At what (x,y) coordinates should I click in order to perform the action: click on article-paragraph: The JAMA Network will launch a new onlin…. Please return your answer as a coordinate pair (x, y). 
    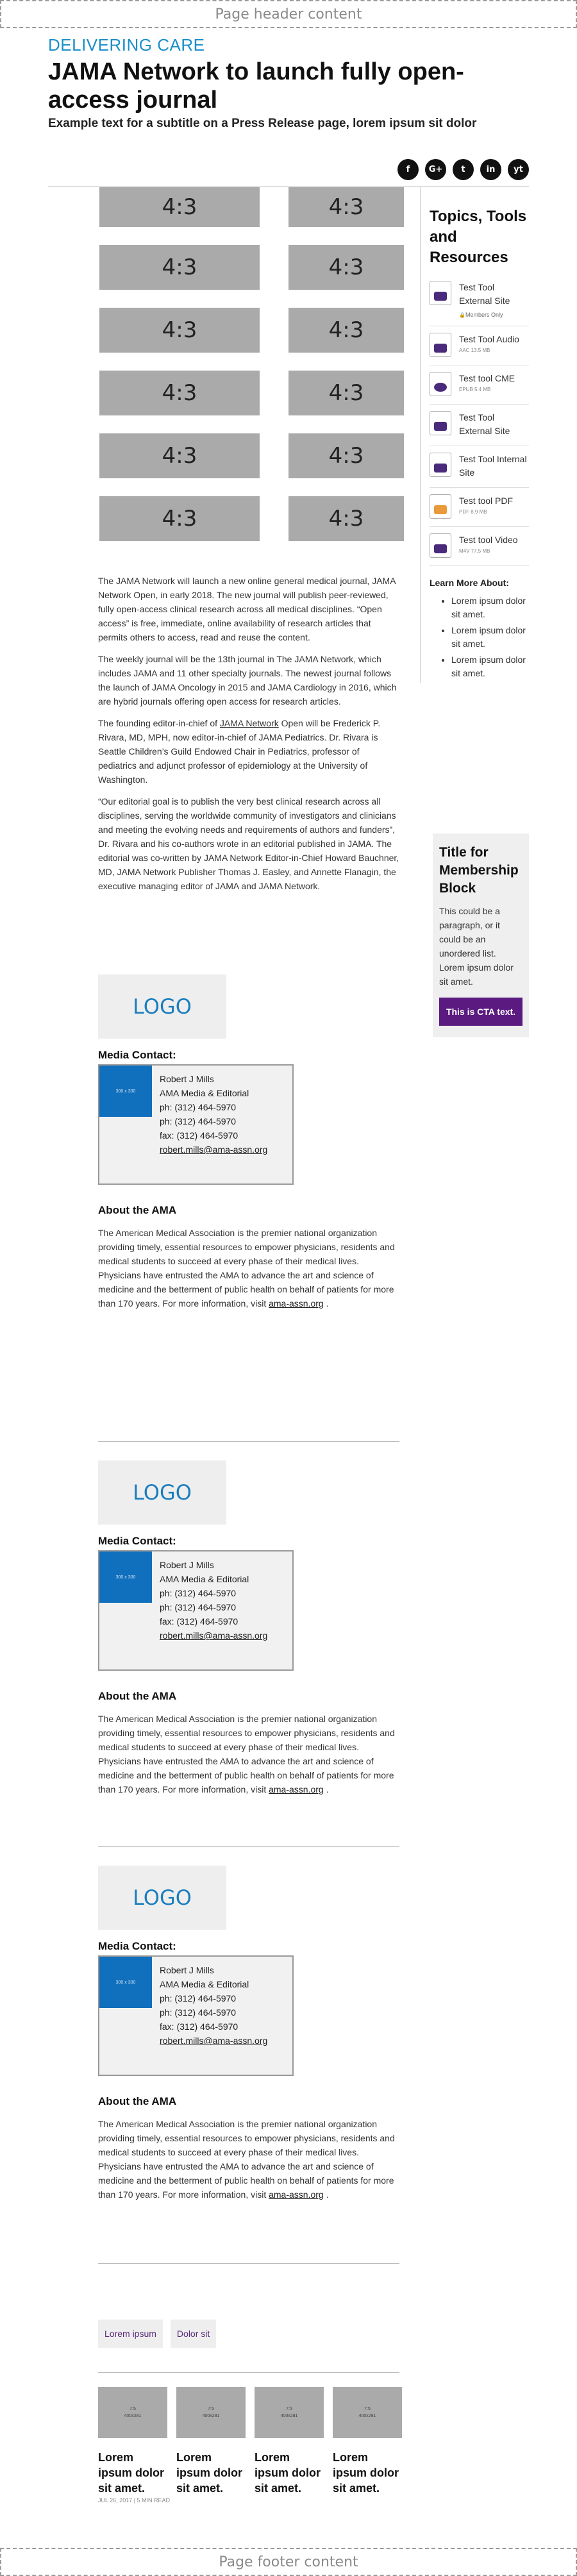
    Looking at the image, I should click on (247, 609).